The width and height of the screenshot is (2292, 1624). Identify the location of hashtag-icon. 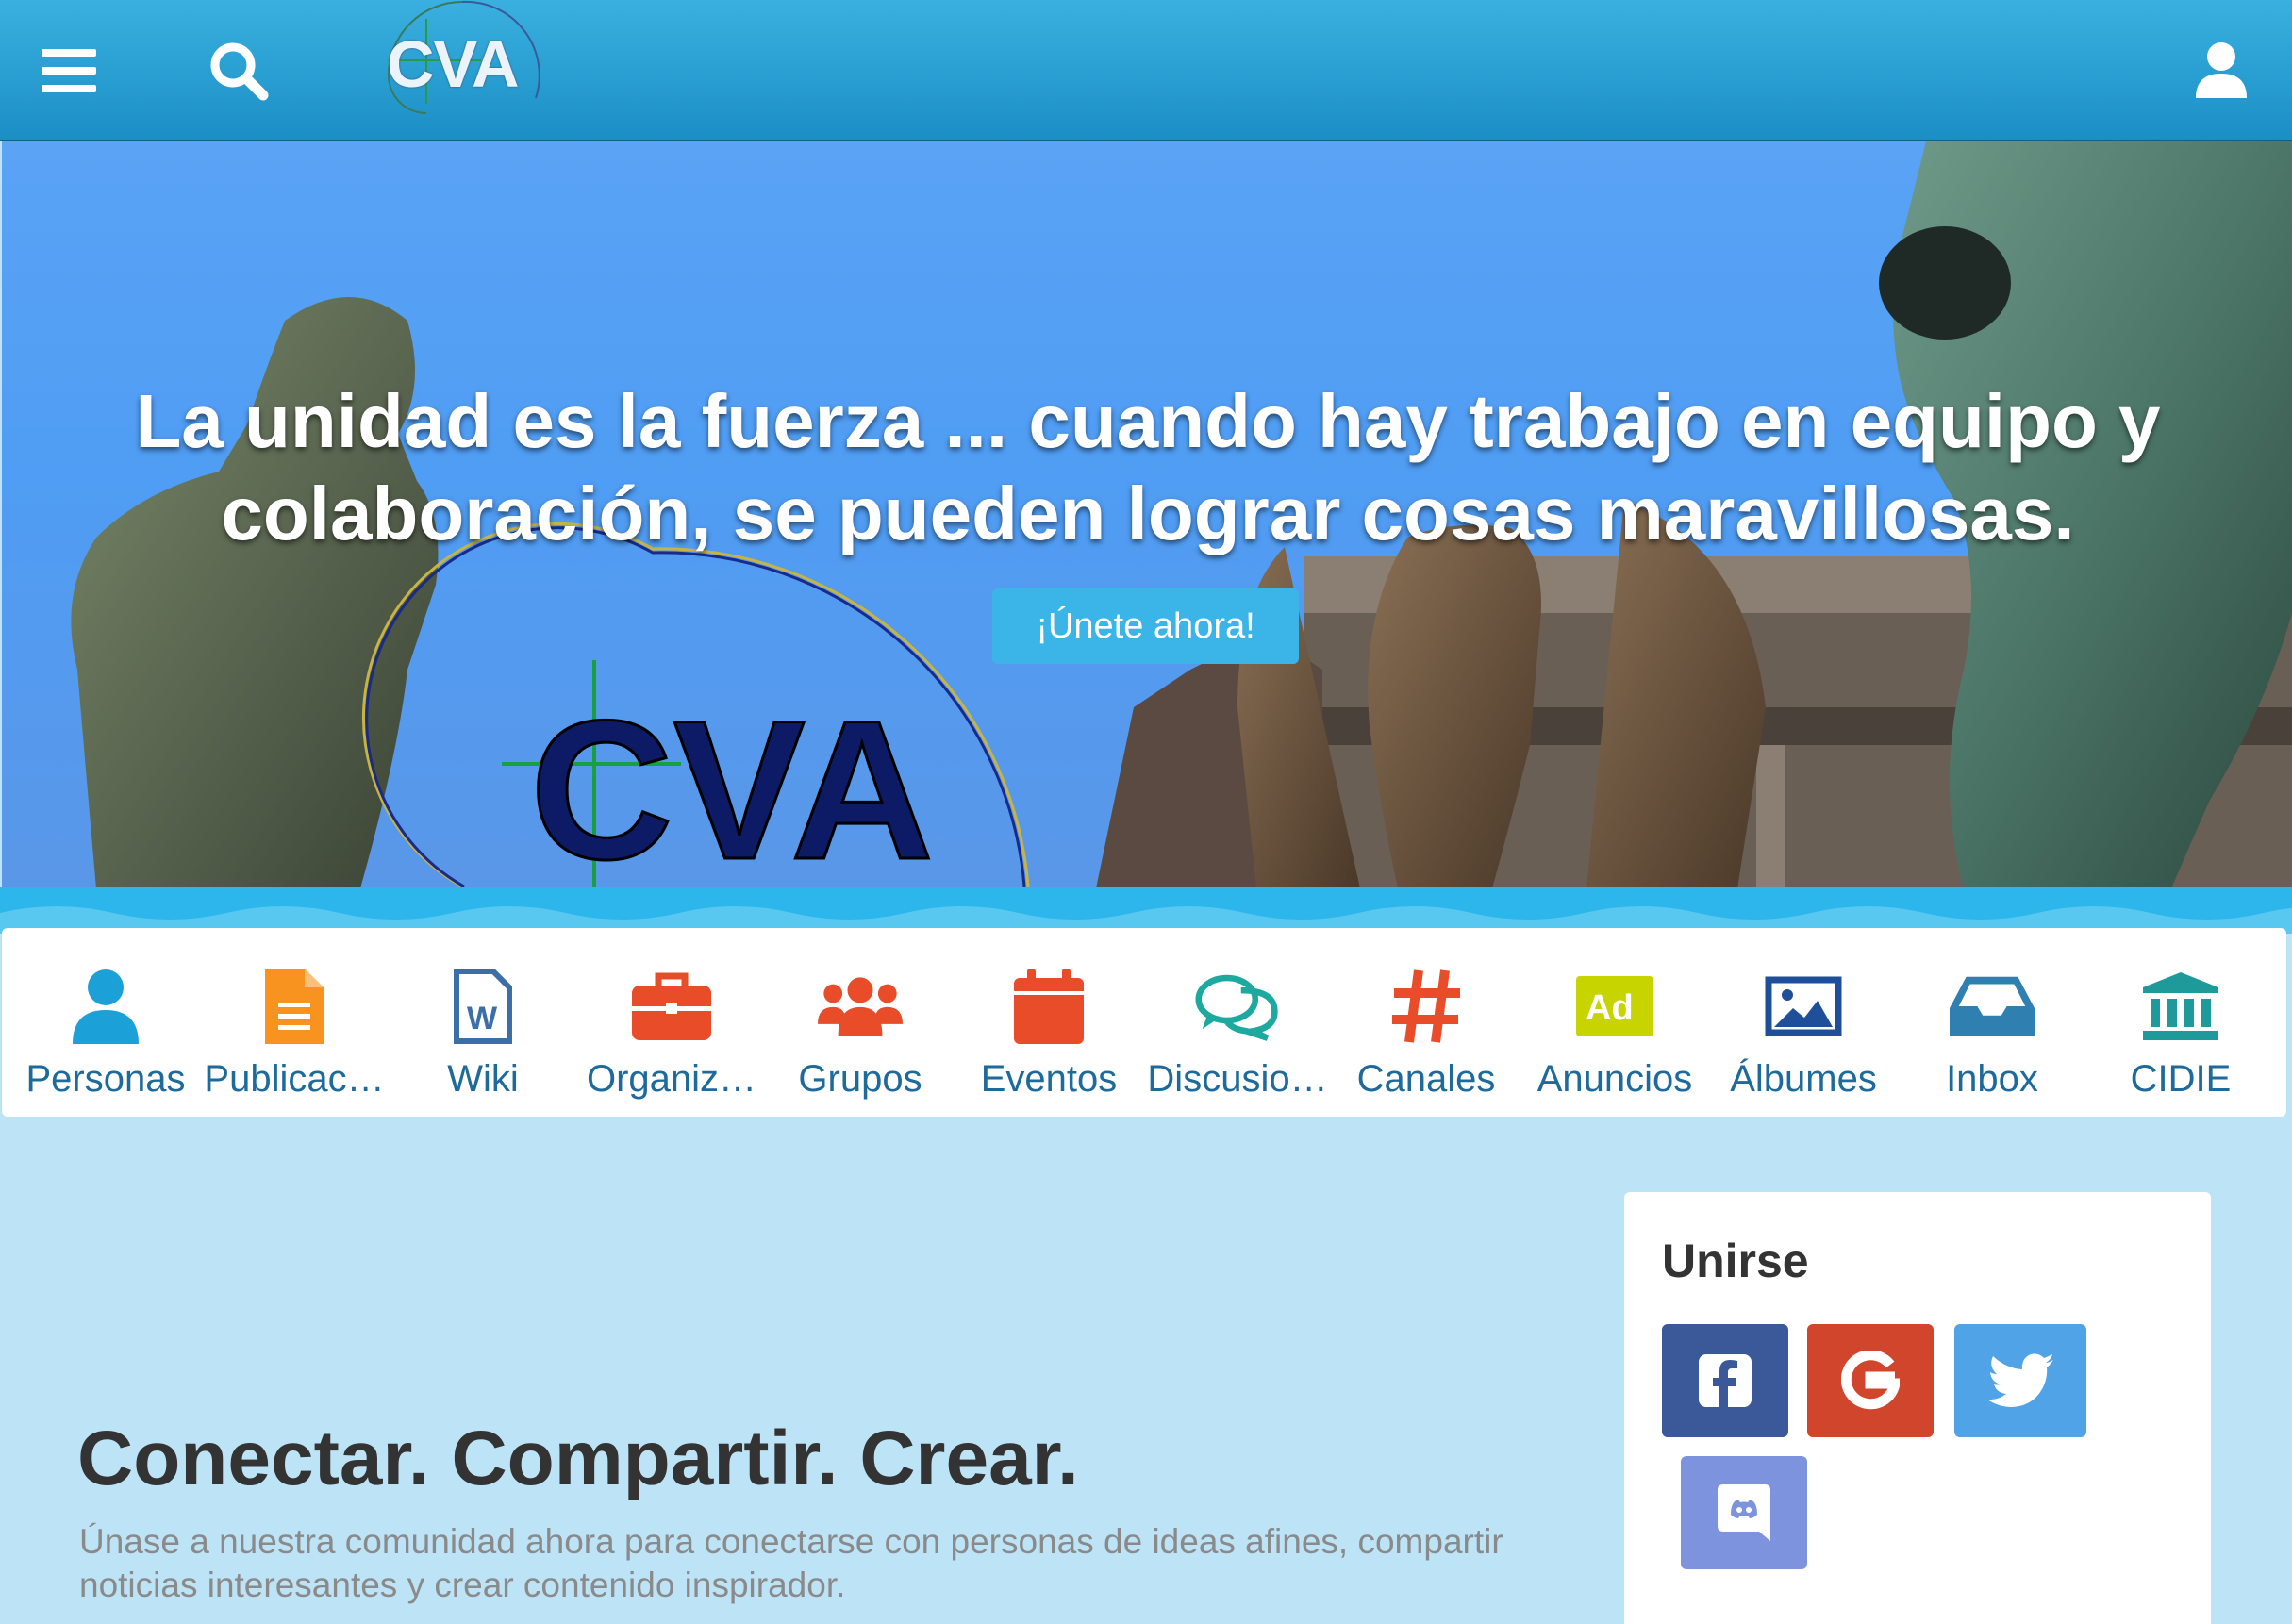
(1426, 1006).